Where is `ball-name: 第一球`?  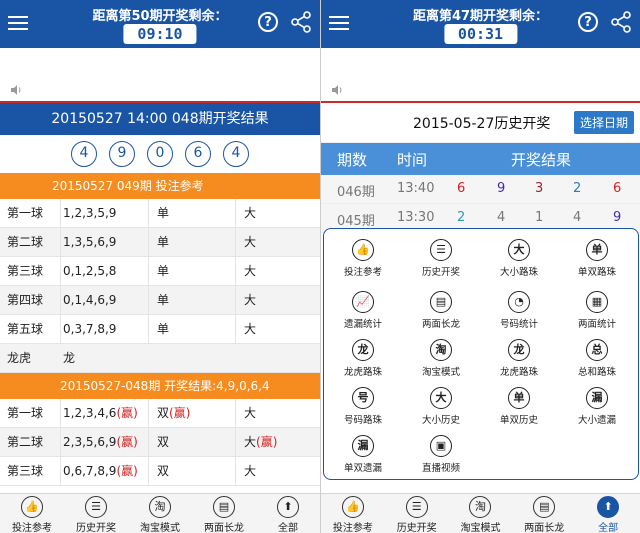 ball-name: 第一球 is located at coordinates (30, 413).